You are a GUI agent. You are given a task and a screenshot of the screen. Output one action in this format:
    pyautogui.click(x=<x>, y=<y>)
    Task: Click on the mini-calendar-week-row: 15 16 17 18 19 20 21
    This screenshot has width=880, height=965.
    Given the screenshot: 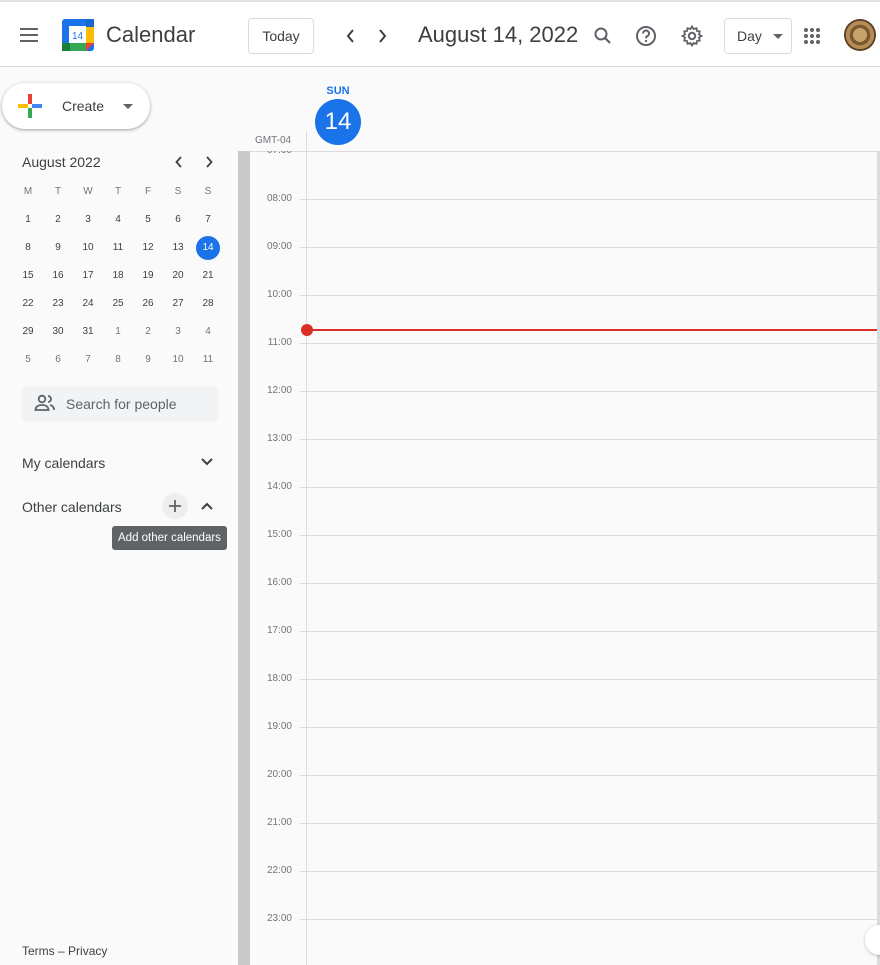 What is the action you would take?
    pyautogui.click(x=118, y=276)
    